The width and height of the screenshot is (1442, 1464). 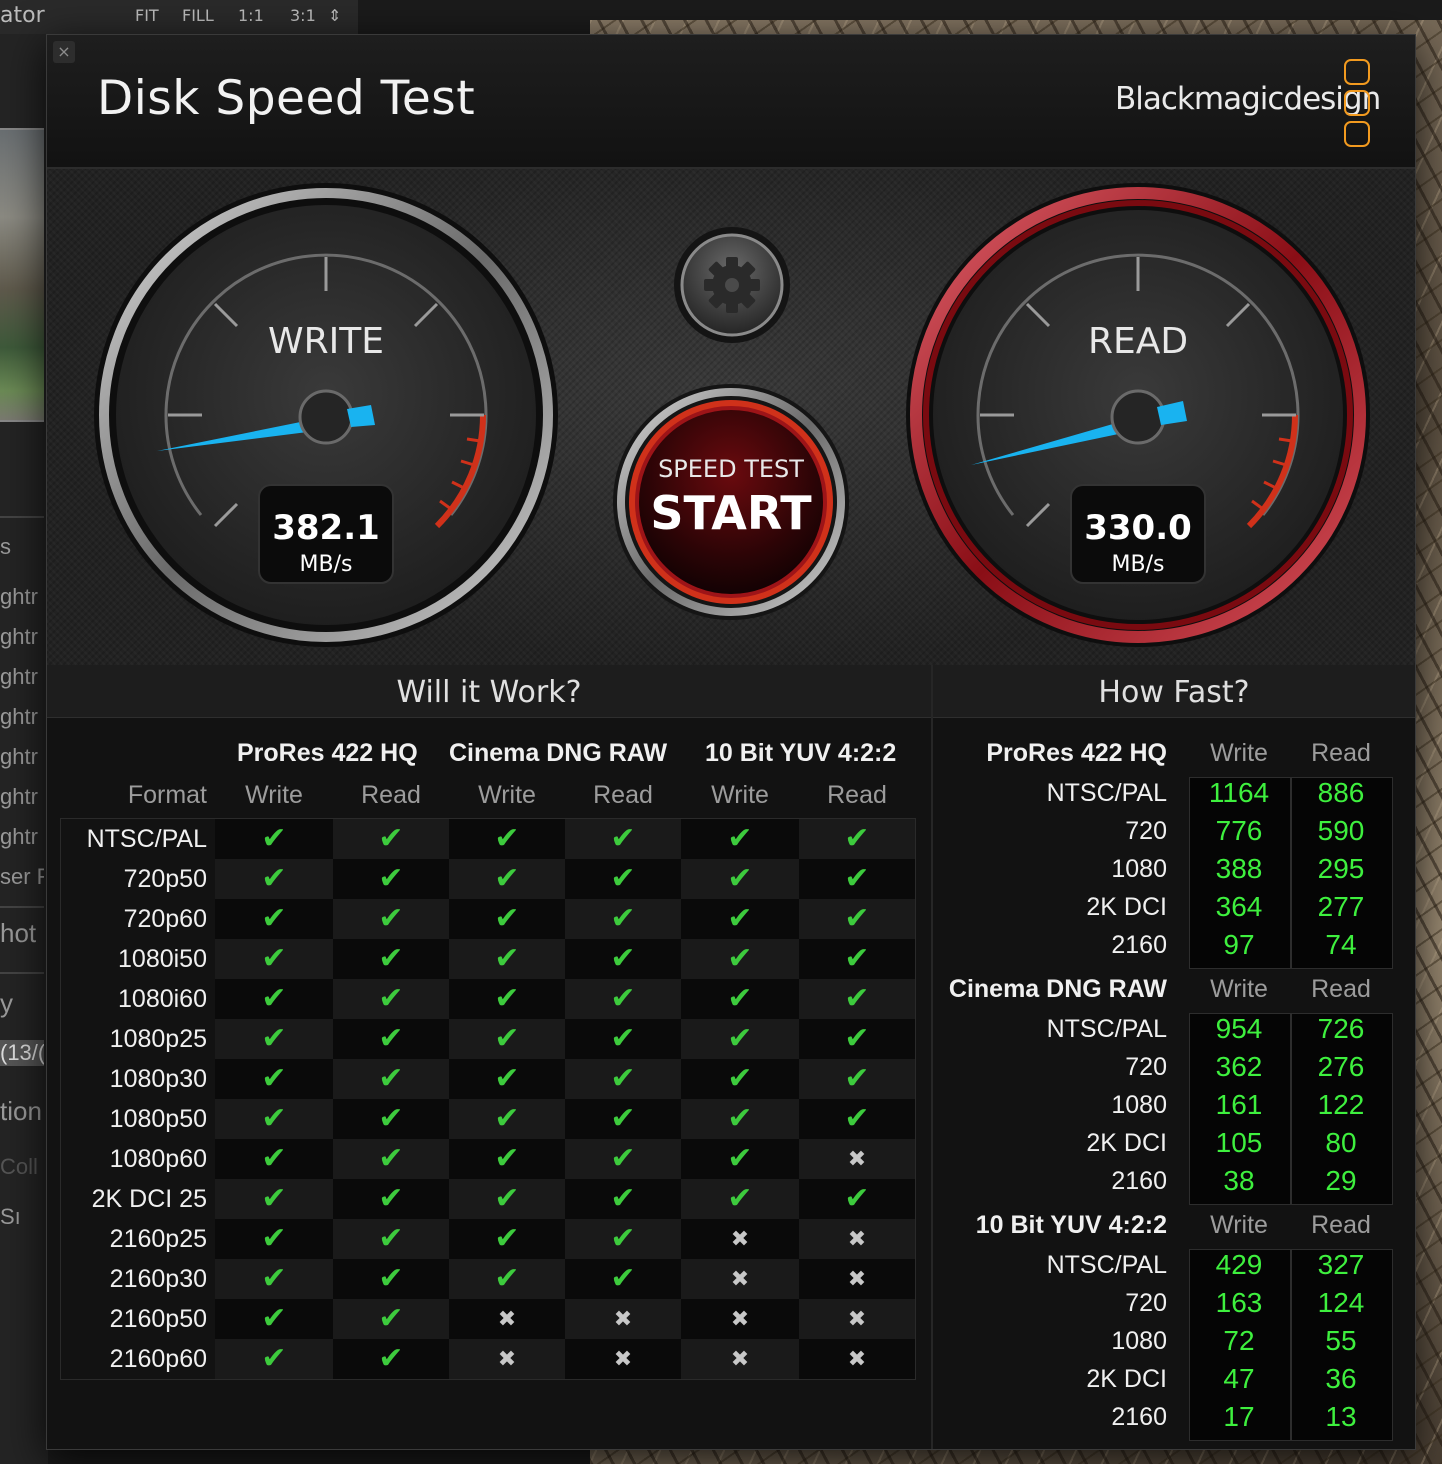 I want to click on format-label: 1080p25, so click(x=158, y=1039).